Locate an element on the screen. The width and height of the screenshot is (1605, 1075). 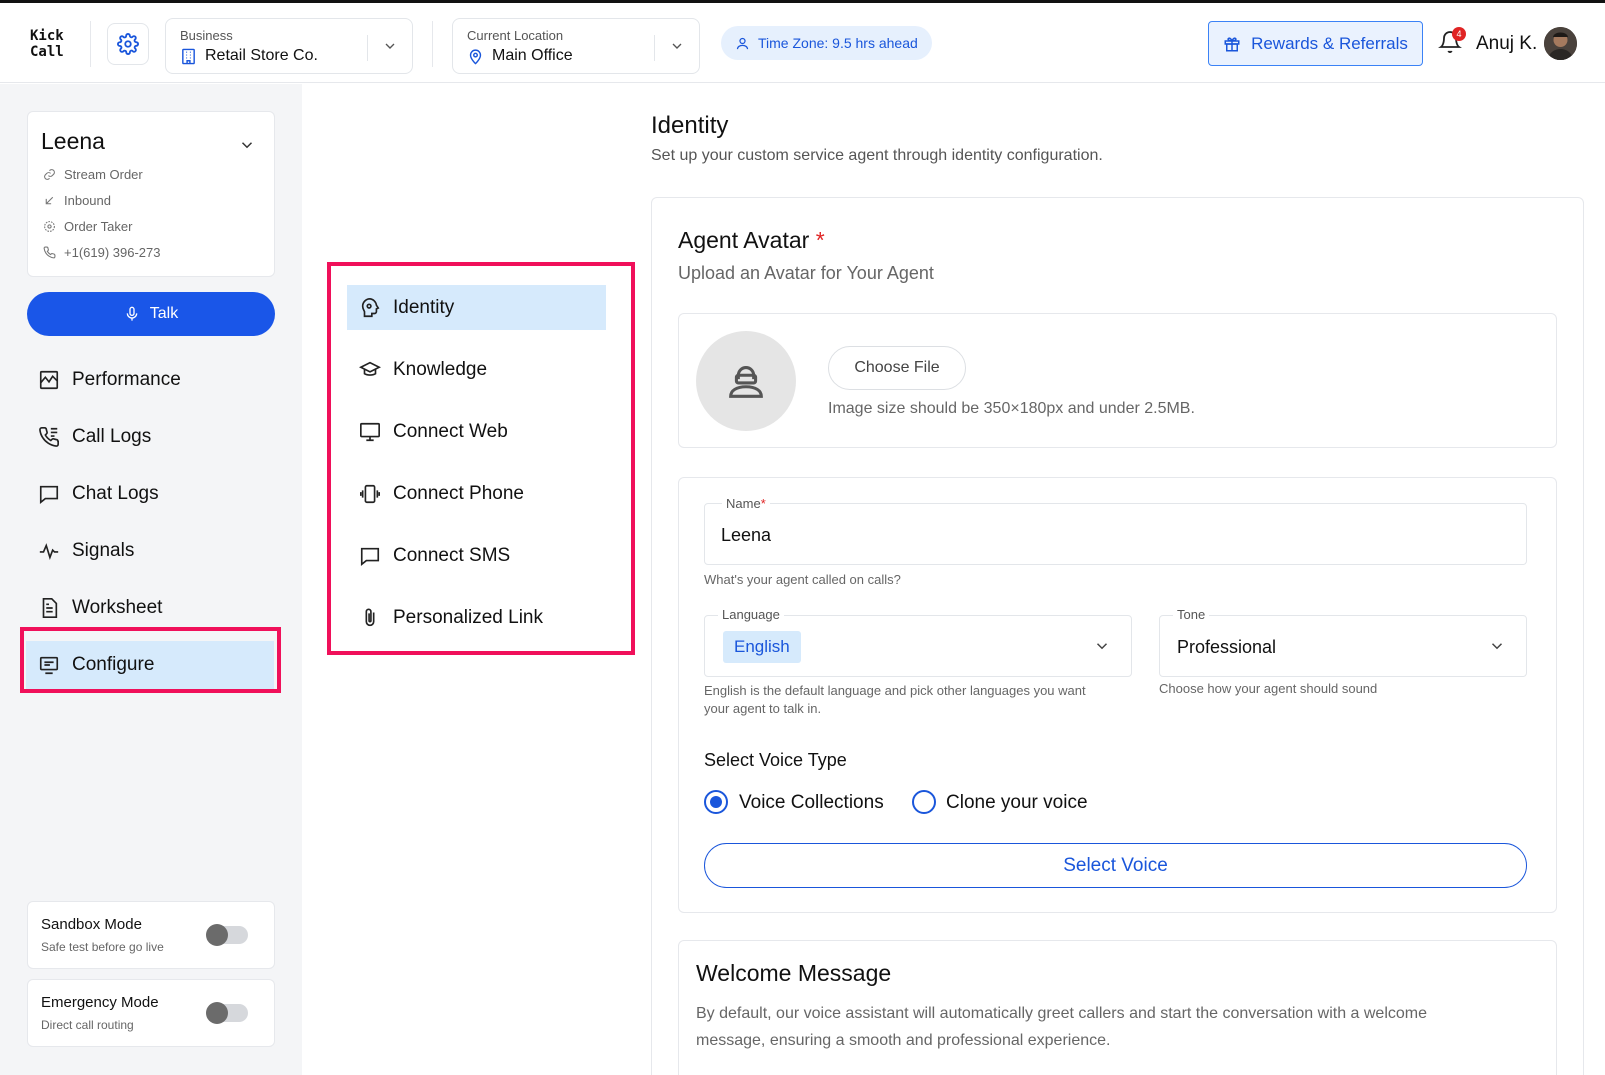
chat-icon is located at coordinates (49, 494).